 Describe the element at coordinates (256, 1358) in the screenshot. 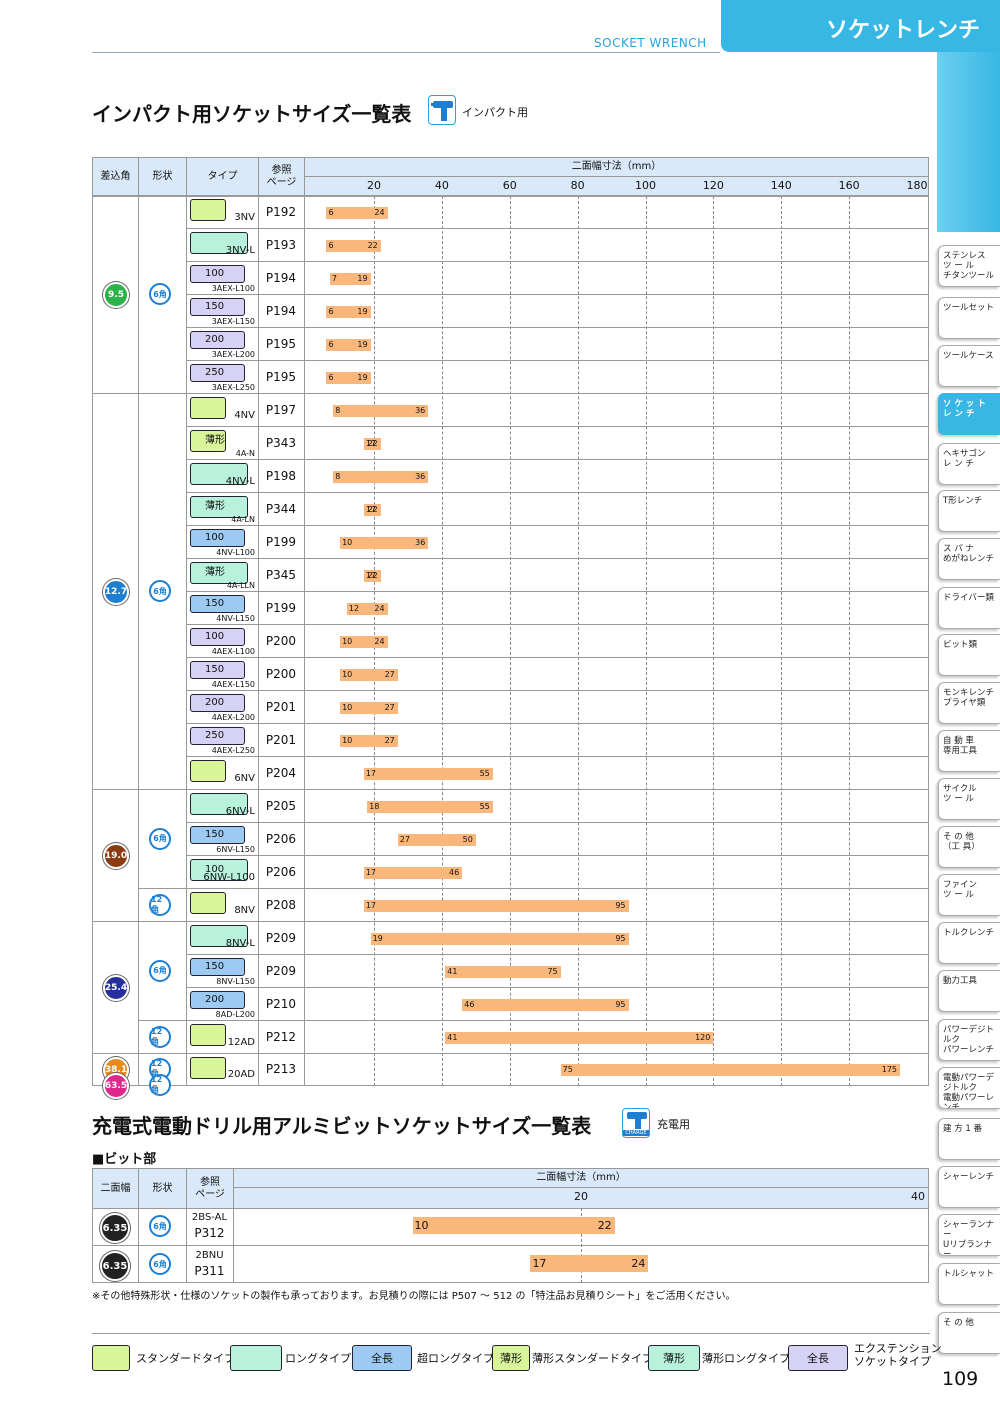

I see `legend-swatch` at that location.